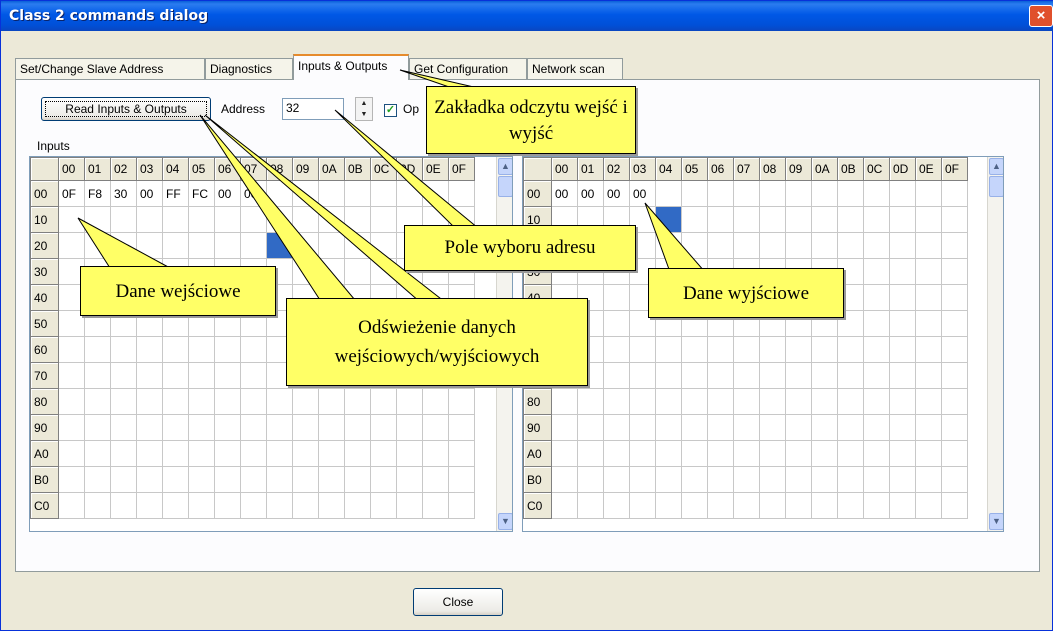  I want to click on outputs-callout: Dane wyjściowe, so click(746, 293).